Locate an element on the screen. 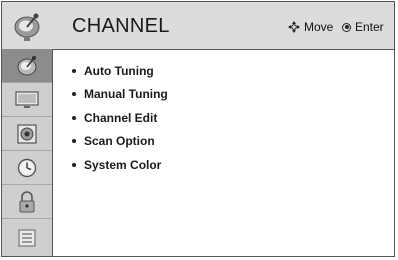  menu-item-label: Manual Tuning is located at coordinates (126, 94).